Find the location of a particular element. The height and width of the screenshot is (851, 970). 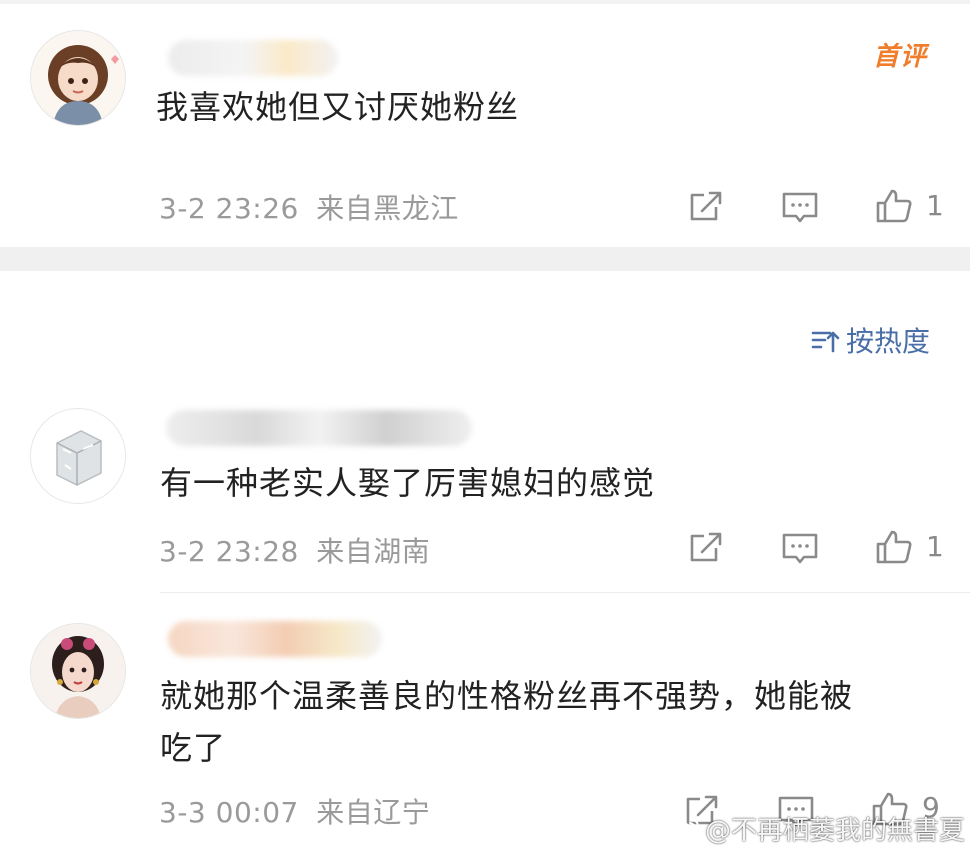

comment-text: 我喜欢她但又讨厌她粉丝 is located at coordinates (338, 107).